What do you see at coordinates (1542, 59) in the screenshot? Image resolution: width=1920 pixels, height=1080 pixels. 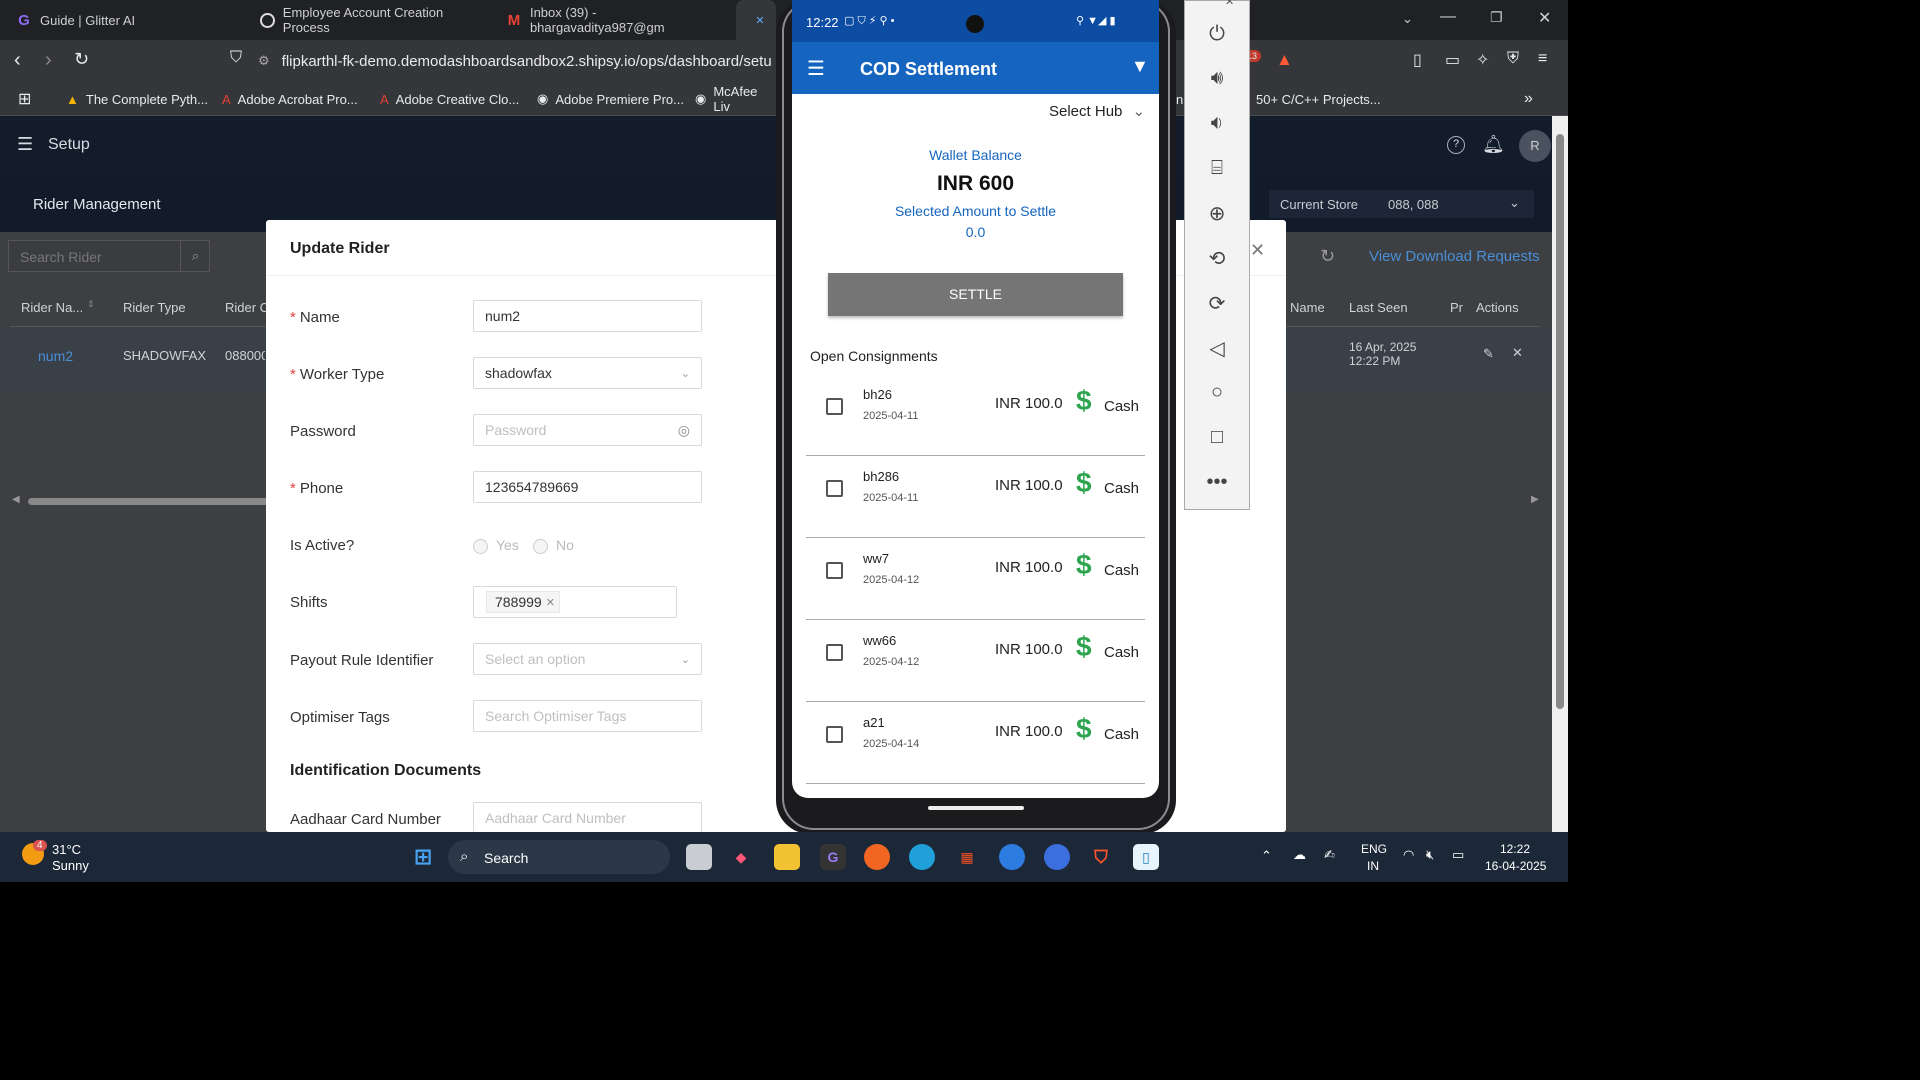 I see `menu-icon: ≡` at bounding box center [1542, 59].